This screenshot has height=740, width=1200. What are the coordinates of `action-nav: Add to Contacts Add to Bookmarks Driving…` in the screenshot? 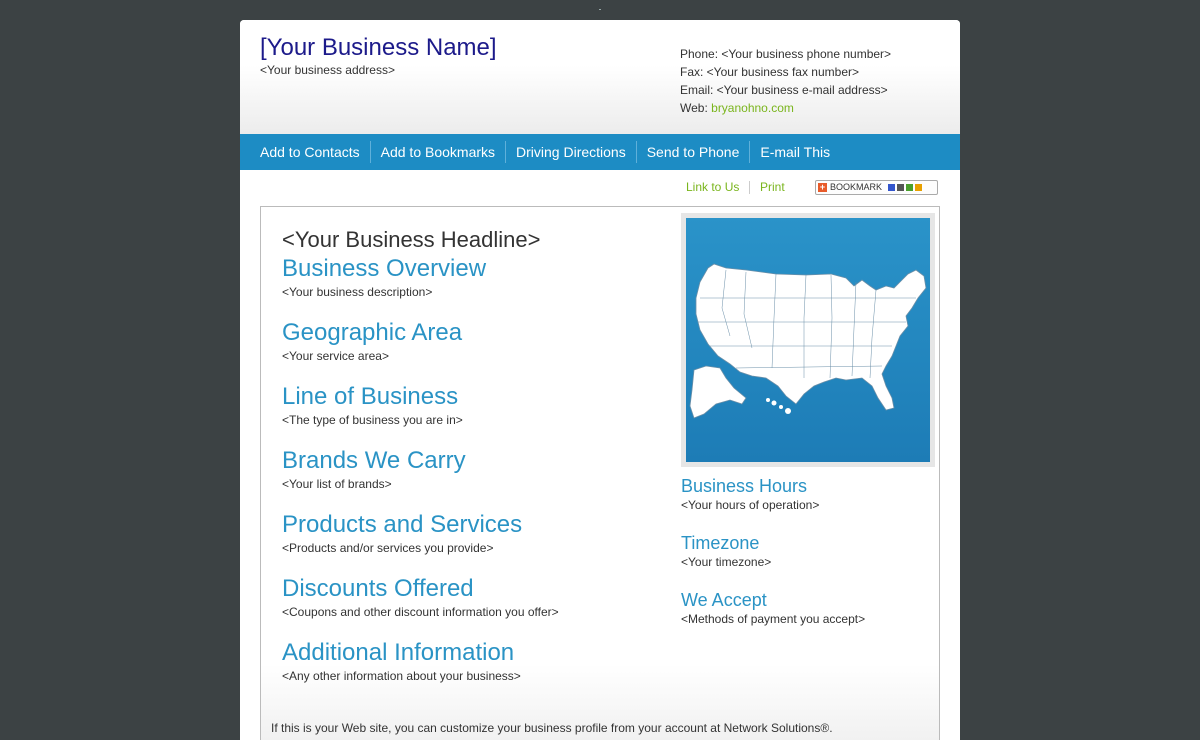 It's located at (600, 152).